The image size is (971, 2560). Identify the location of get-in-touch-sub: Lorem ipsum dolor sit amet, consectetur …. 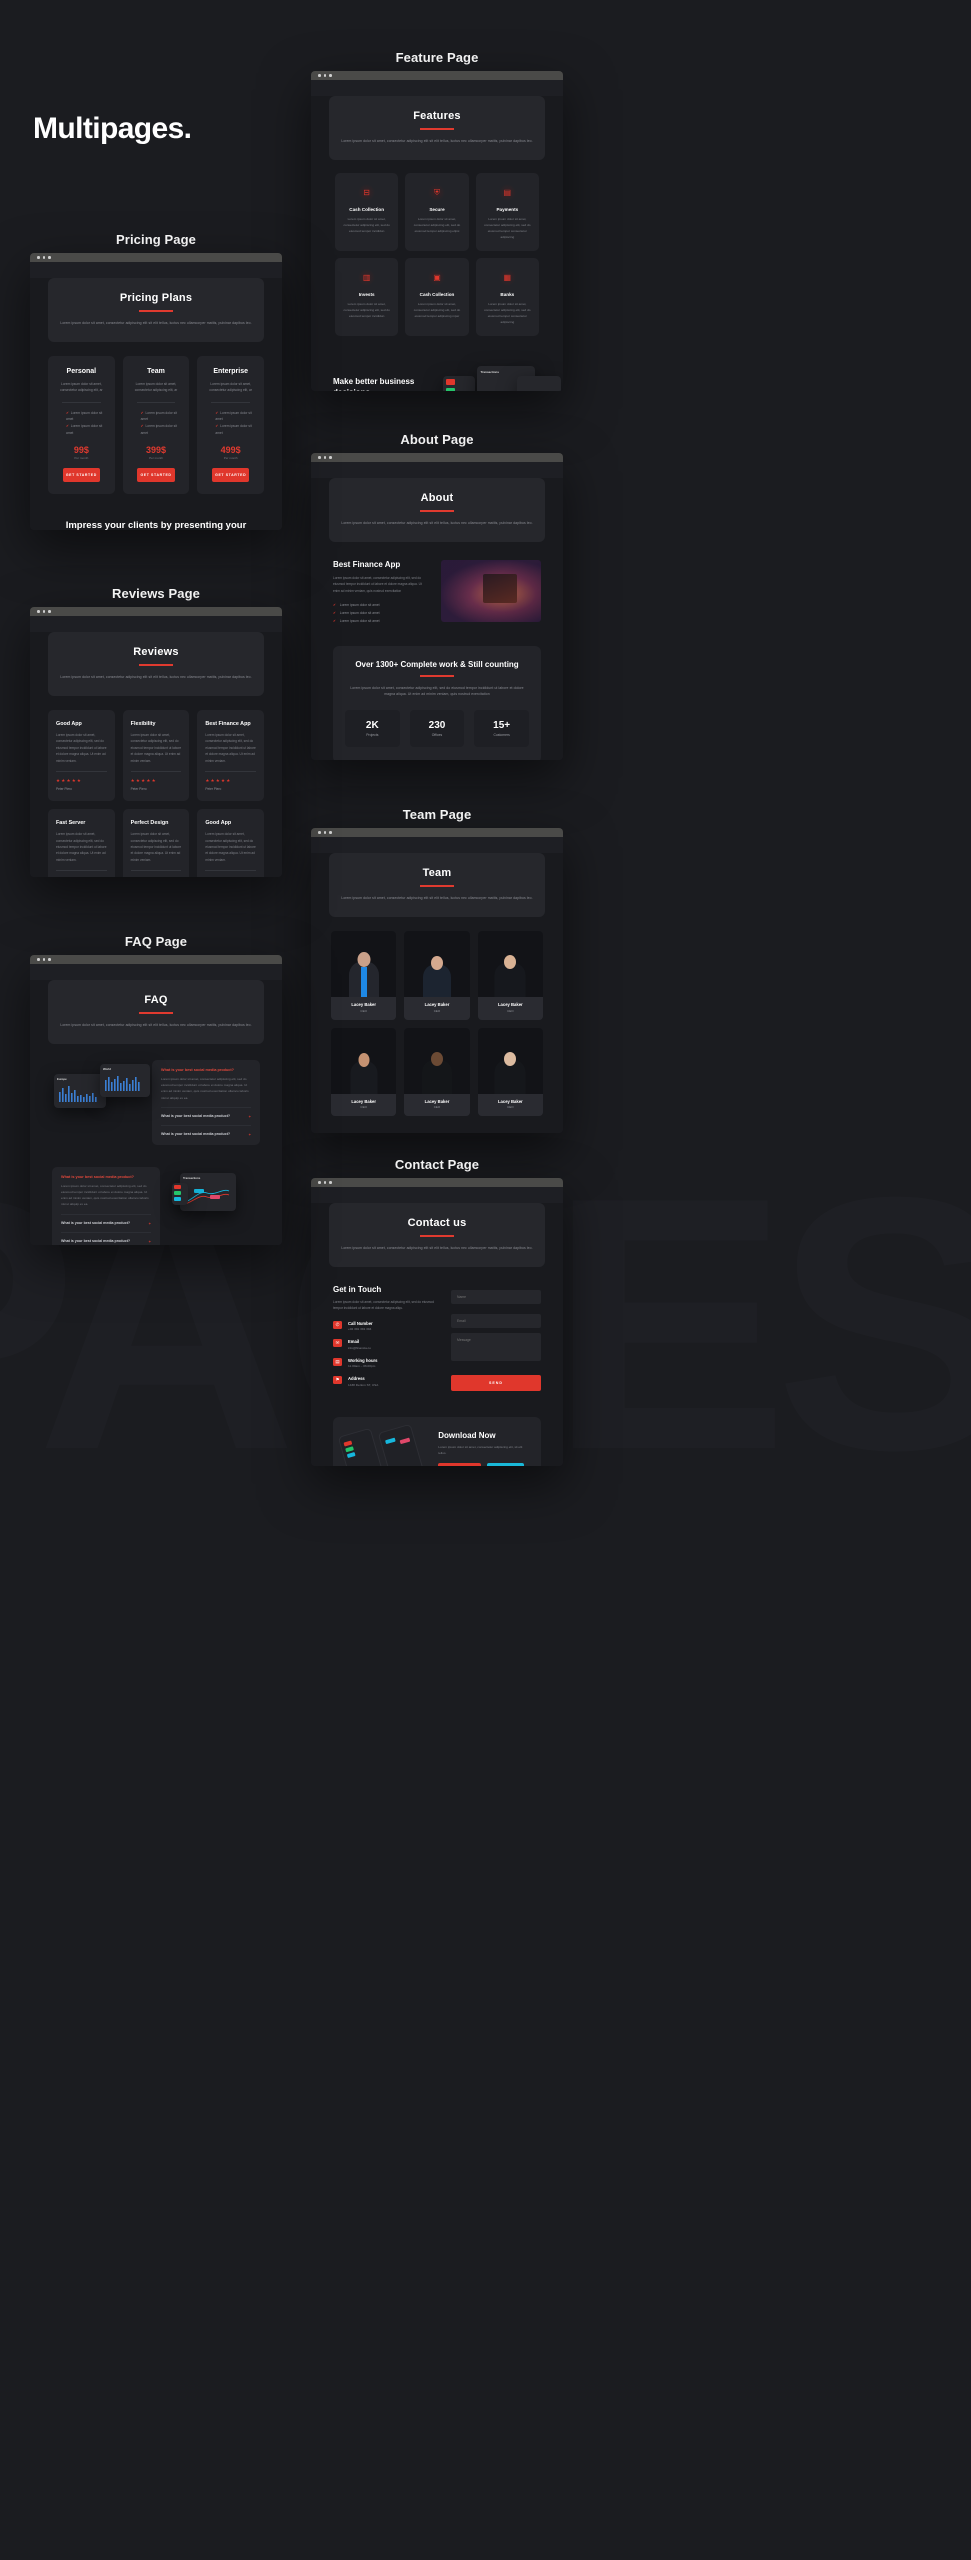
(383, 1305).